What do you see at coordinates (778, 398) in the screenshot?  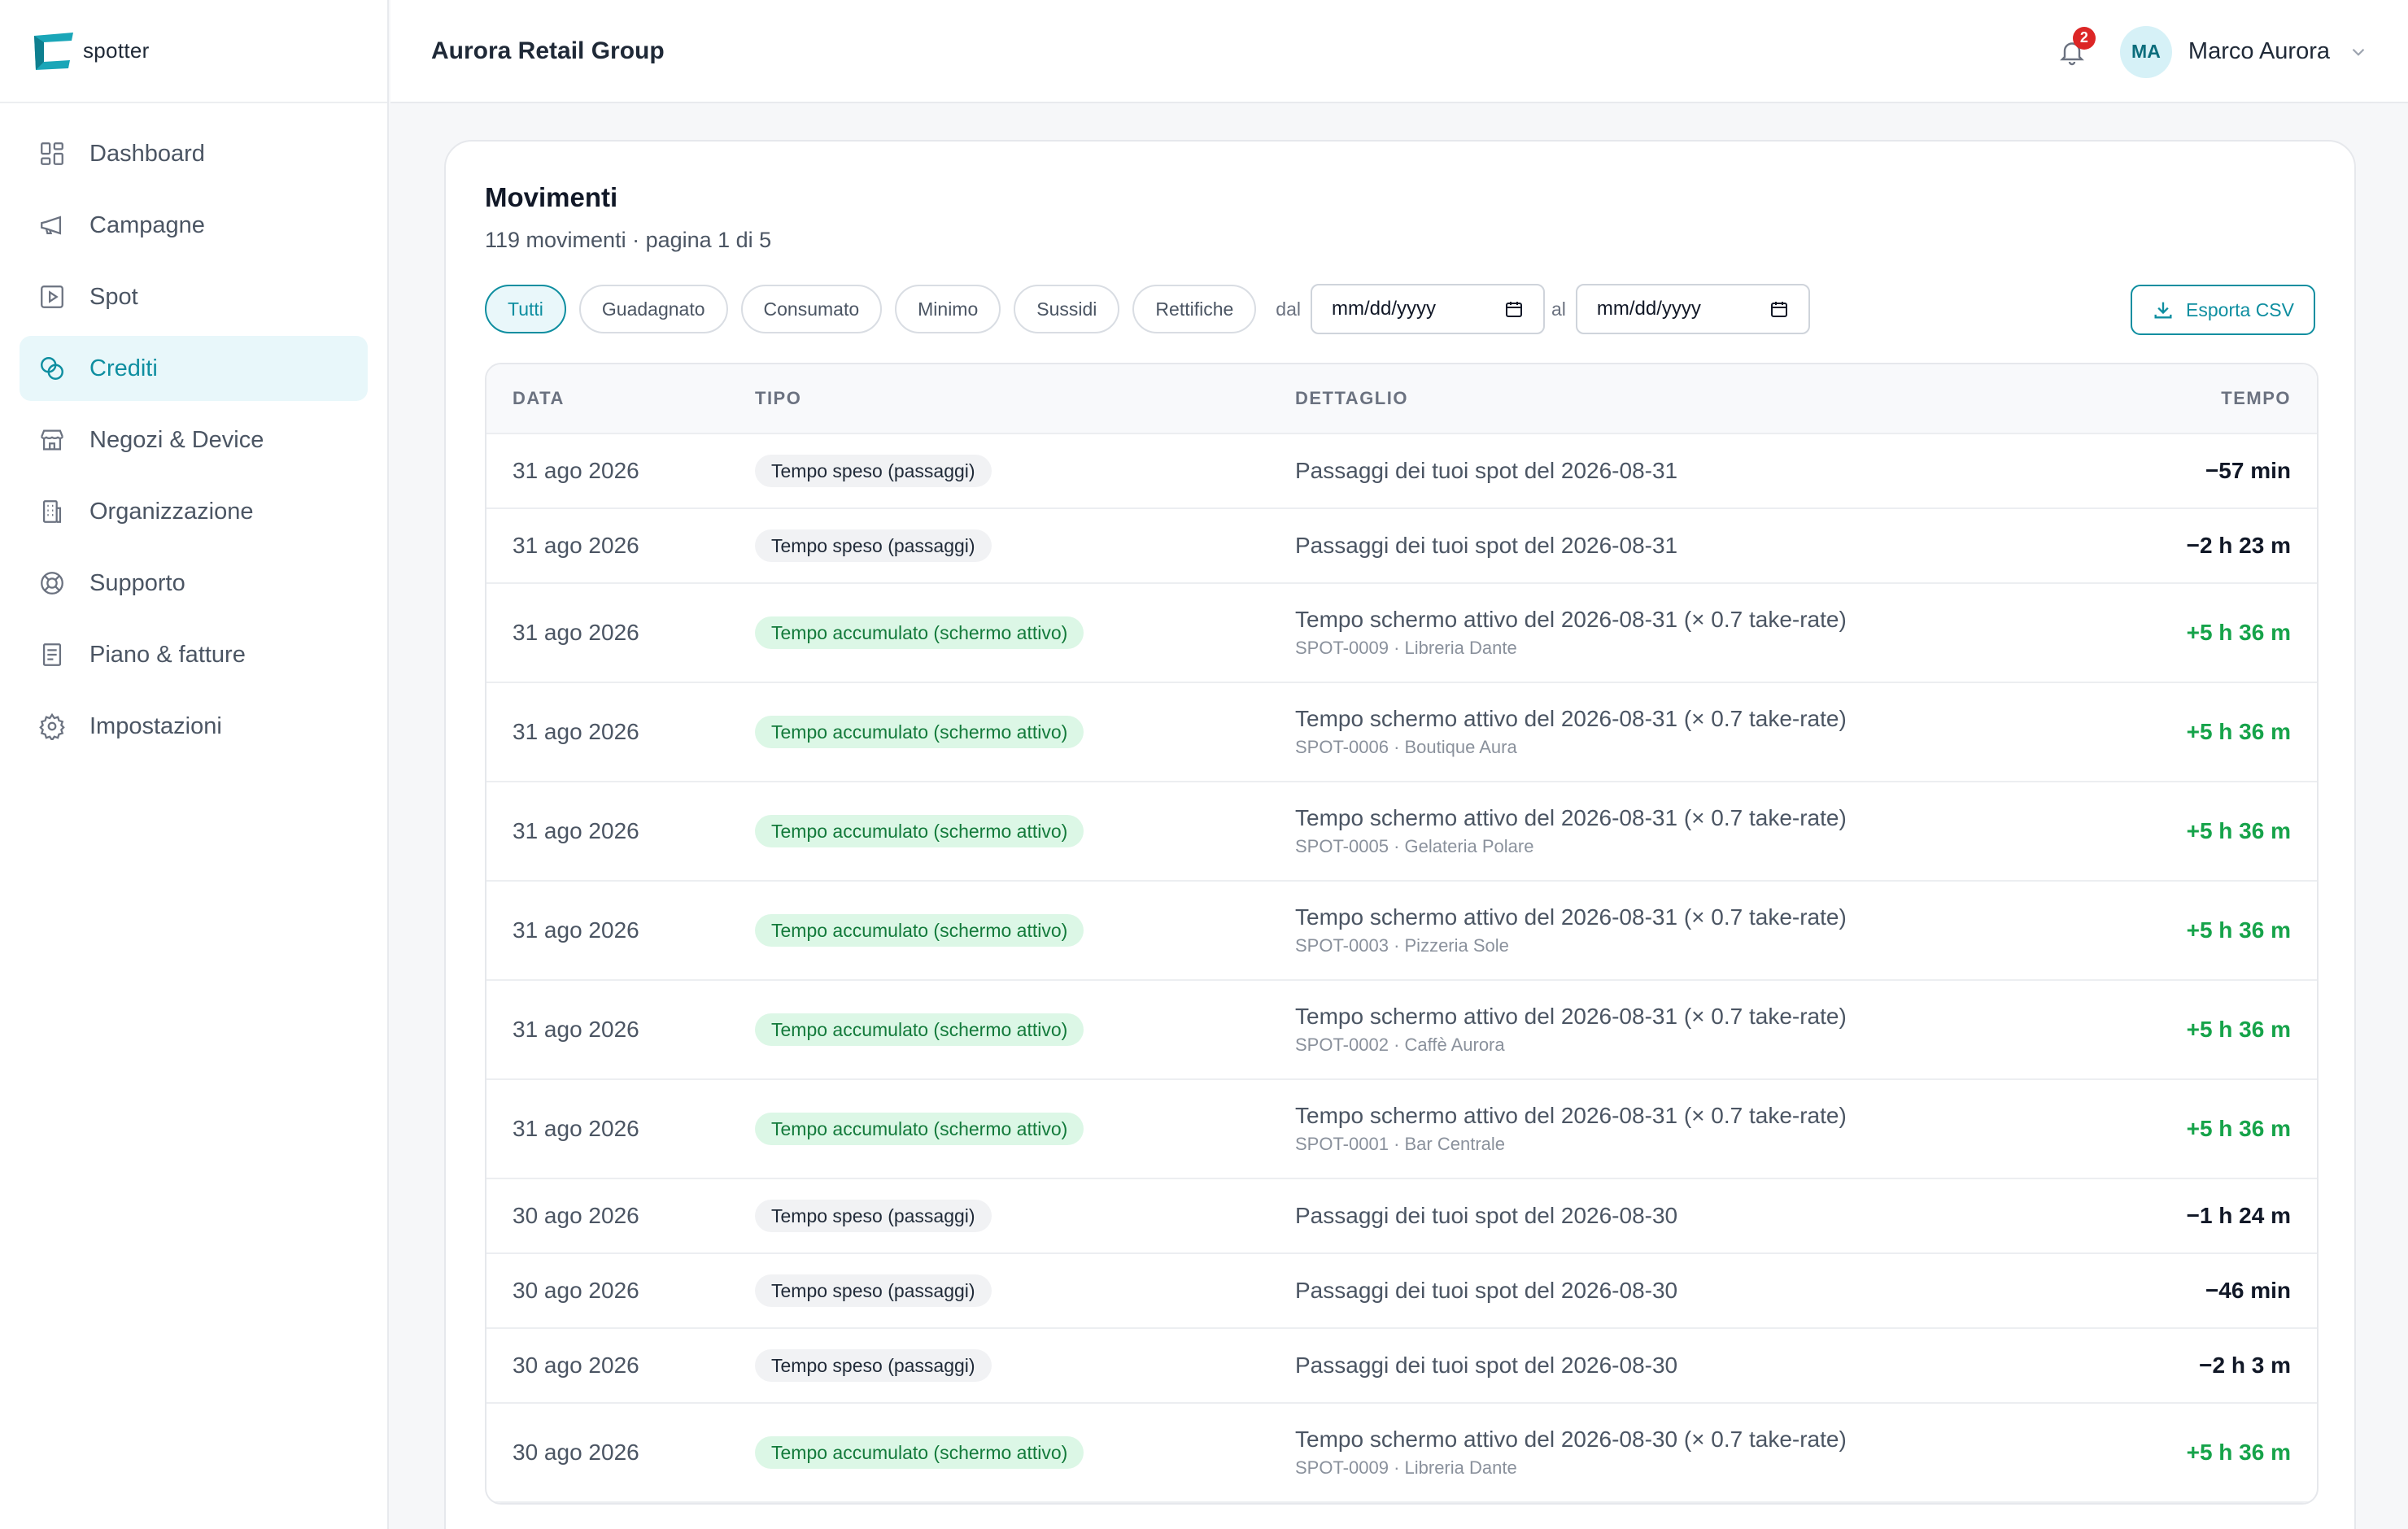 I see `column-header-tipo: TIPO` at bounding box center [778, 398].